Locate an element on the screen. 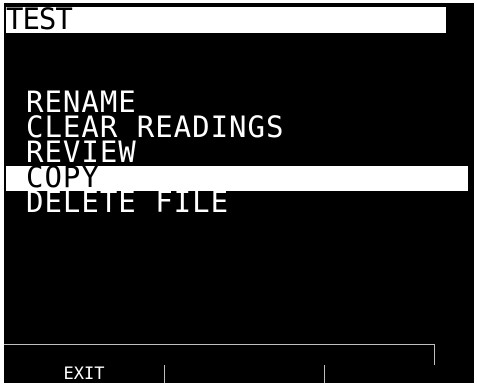 The image size is (477, 385). softkey-bar: EXIT is located at coordinates (239, 374).